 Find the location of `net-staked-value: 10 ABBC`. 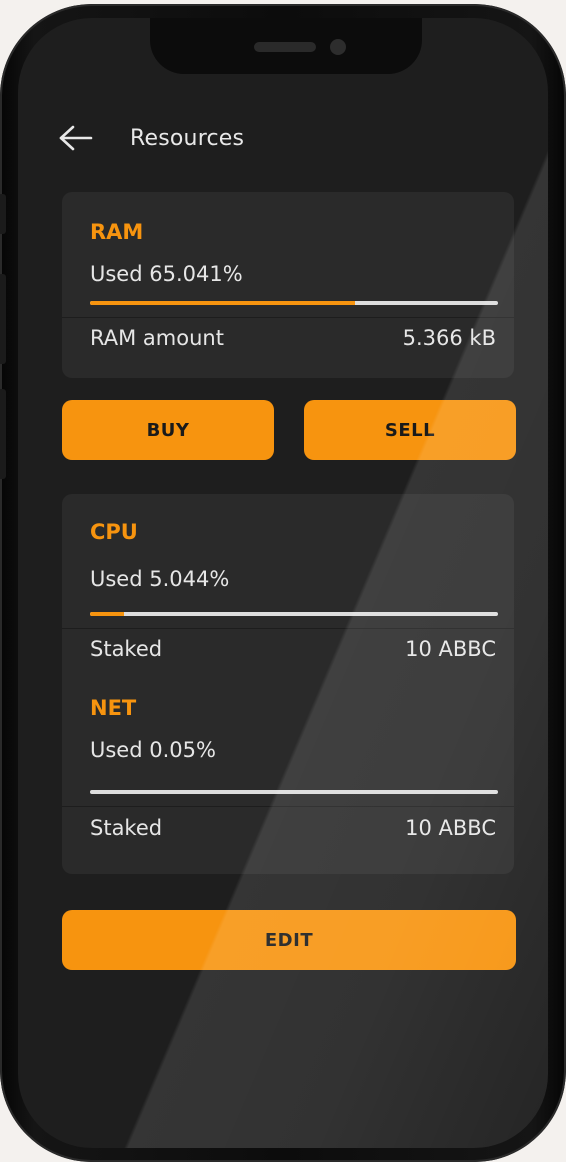

net-staked-value: 10 ABBC is located at coordinates (450, 828).